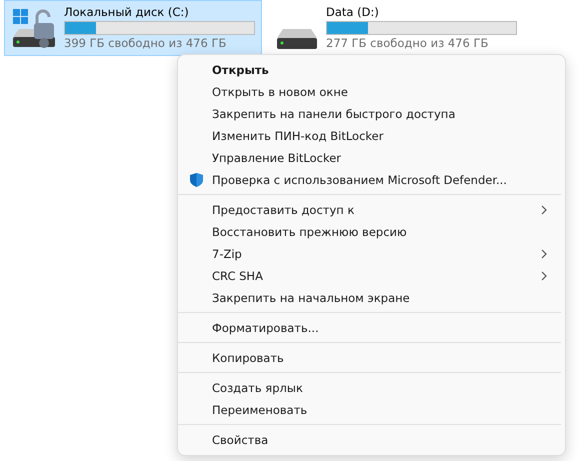 The image size is (587, 461). I want to click on menu-item: CRC SHA, so click(381, 276).